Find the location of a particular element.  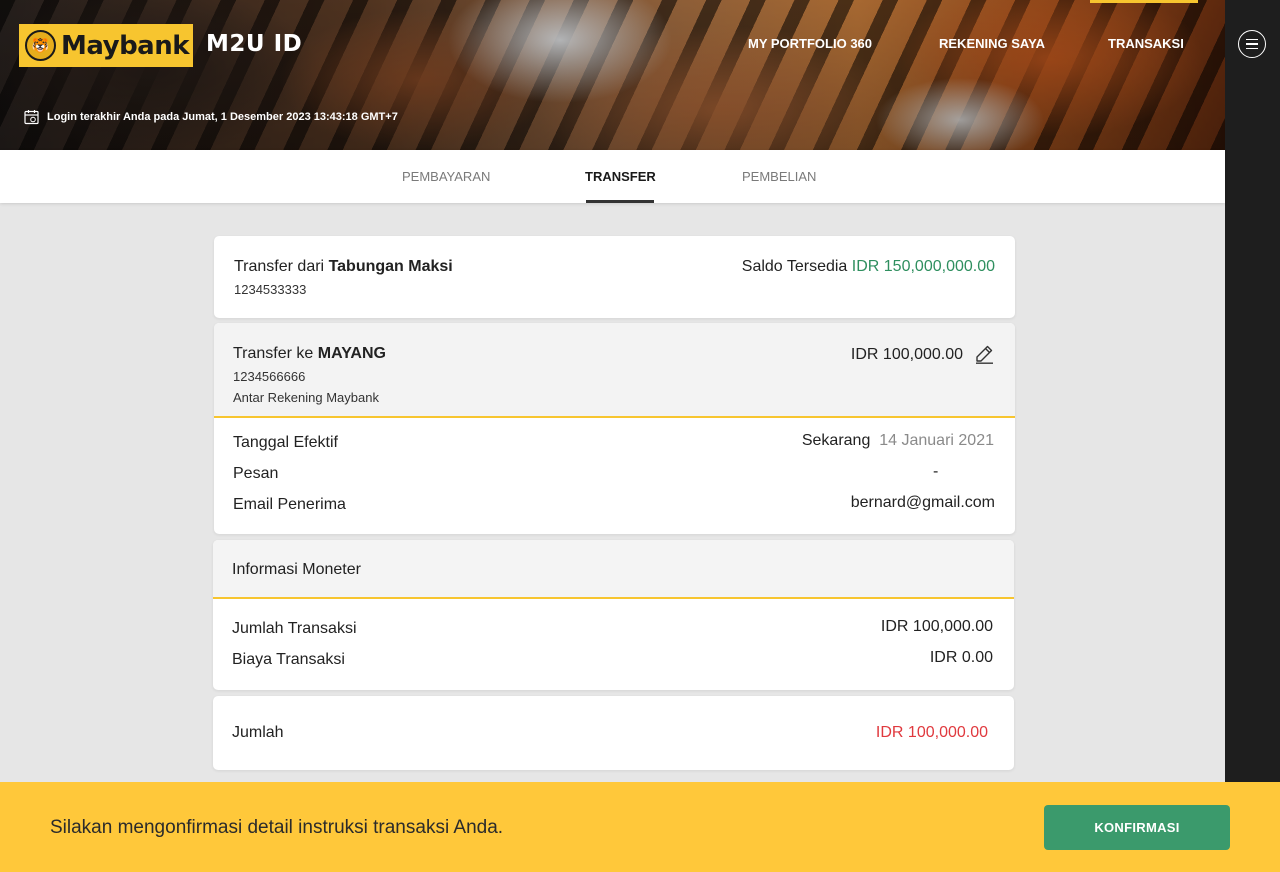

transfer-type: Antar Rekening Maybank is located at coordinates (306, 397).